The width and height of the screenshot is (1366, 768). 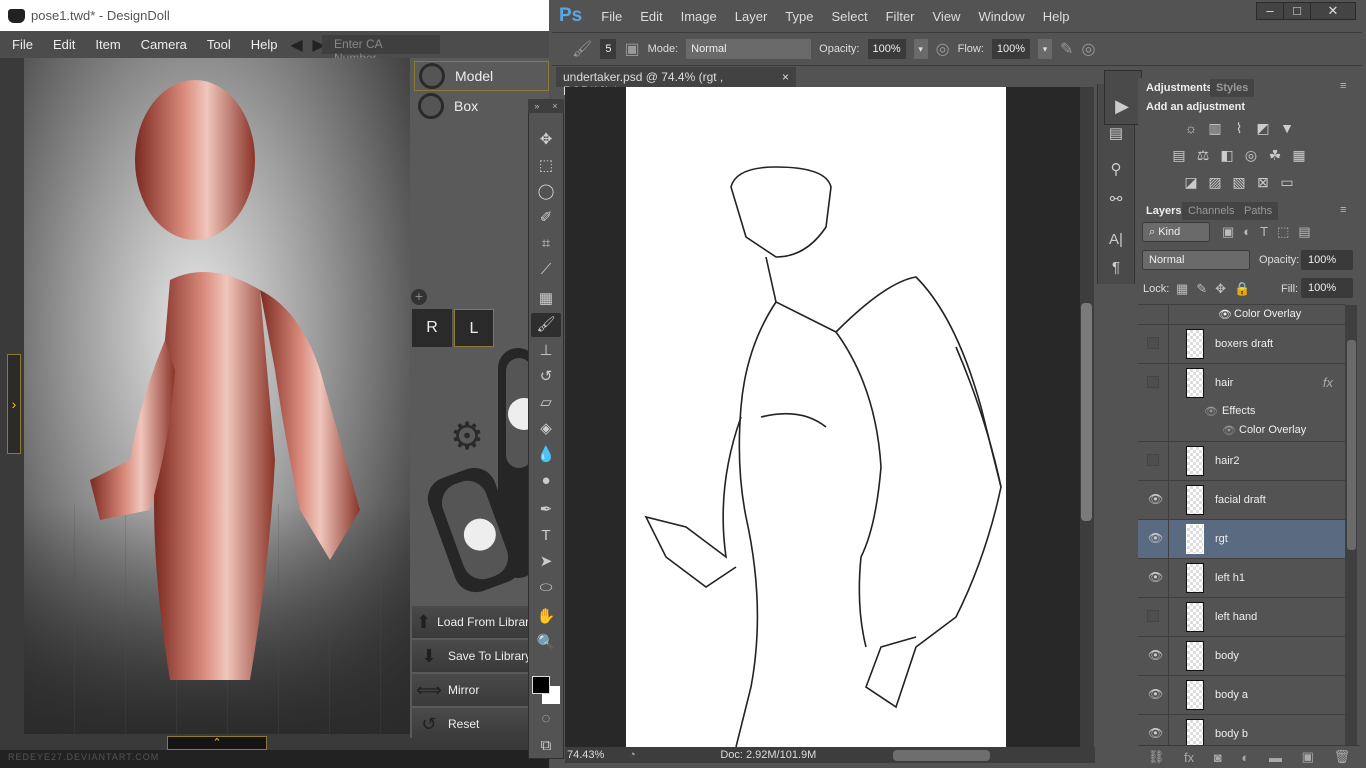 What do you see at coordinates (1215, 182) in the screenshot?
I see `posterize-icon: ▨` at bounding box center [1215, 182].